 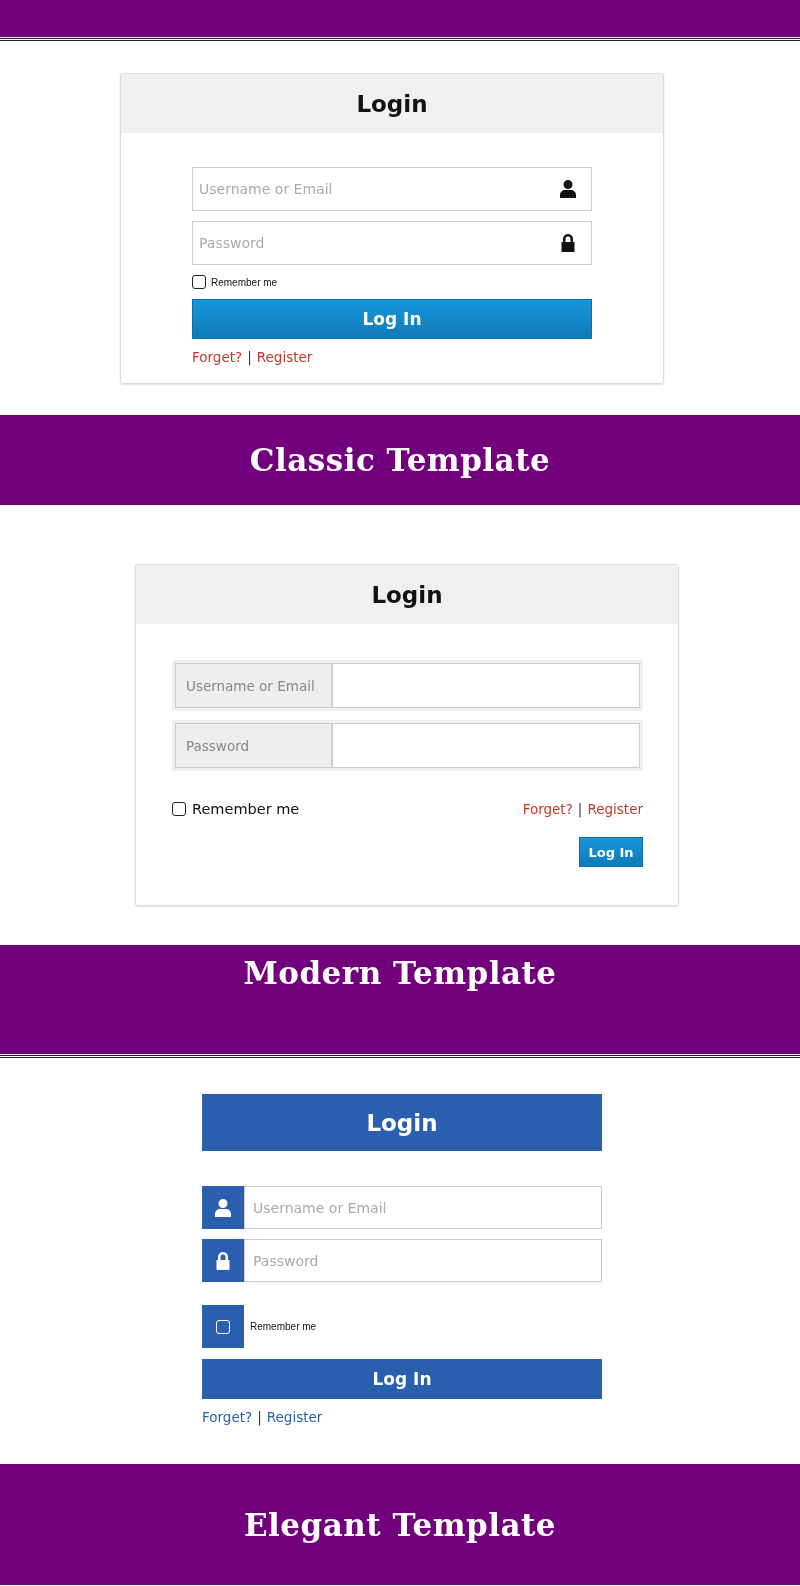 What do you see at coordinates (400, 460) in the screenshot?
I see `template-title: Classic Template` at bounding box center [400, 460].